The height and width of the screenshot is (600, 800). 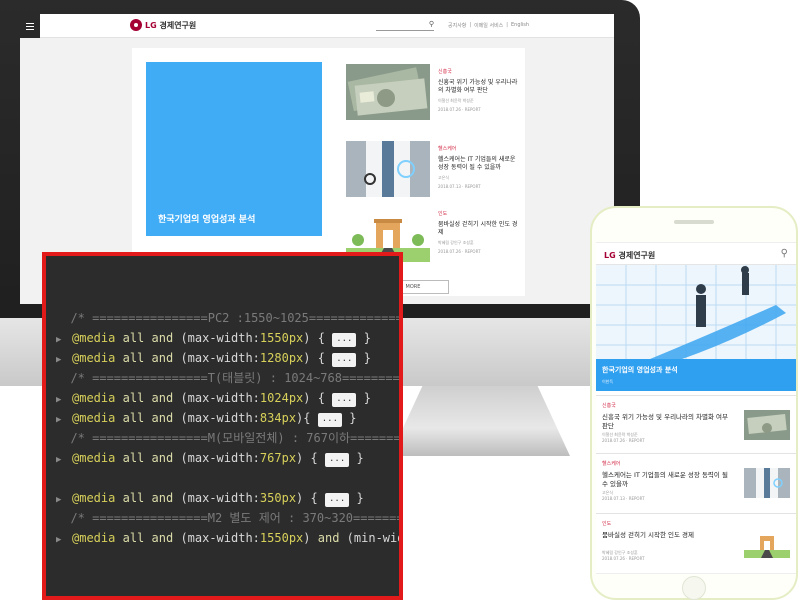 I want to click on phone-speaker, so click(x=694, y=222).